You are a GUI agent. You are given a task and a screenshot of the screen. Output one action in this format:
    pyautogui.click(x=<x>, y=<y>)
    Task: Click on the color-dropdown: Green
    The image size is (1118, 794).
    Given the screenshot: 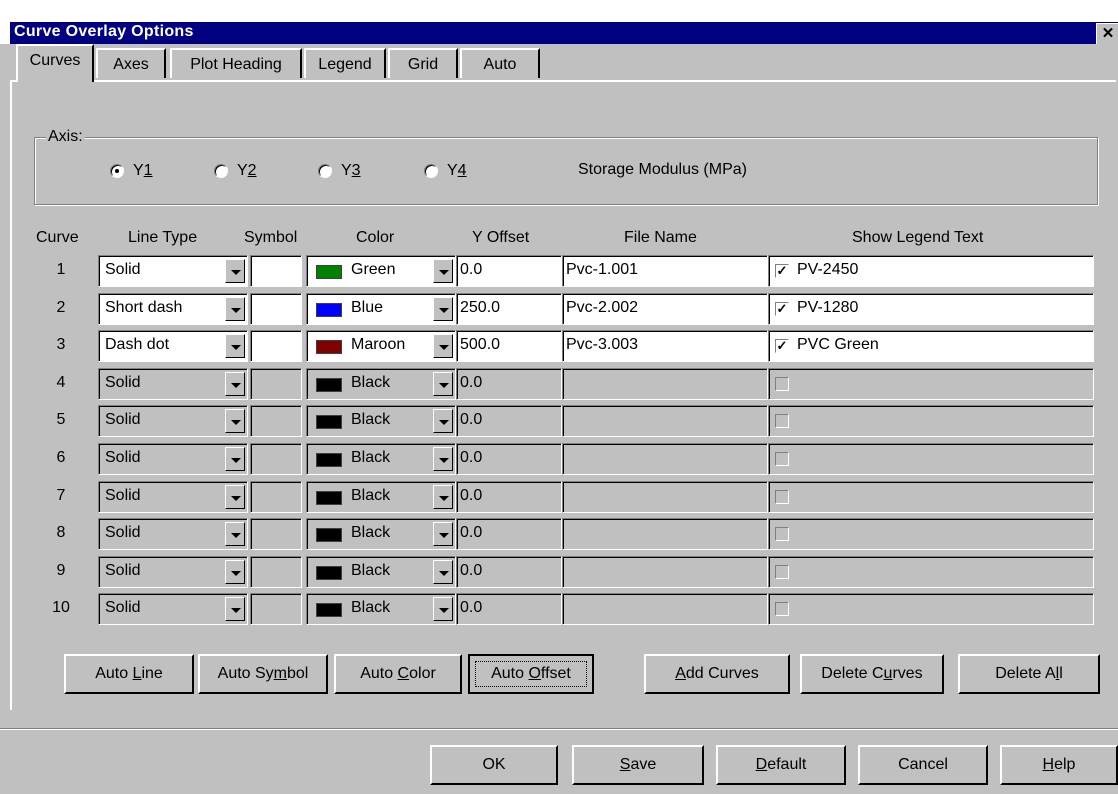 What is the action you would take?
    pyautogui.click(x=381, y=271)
    